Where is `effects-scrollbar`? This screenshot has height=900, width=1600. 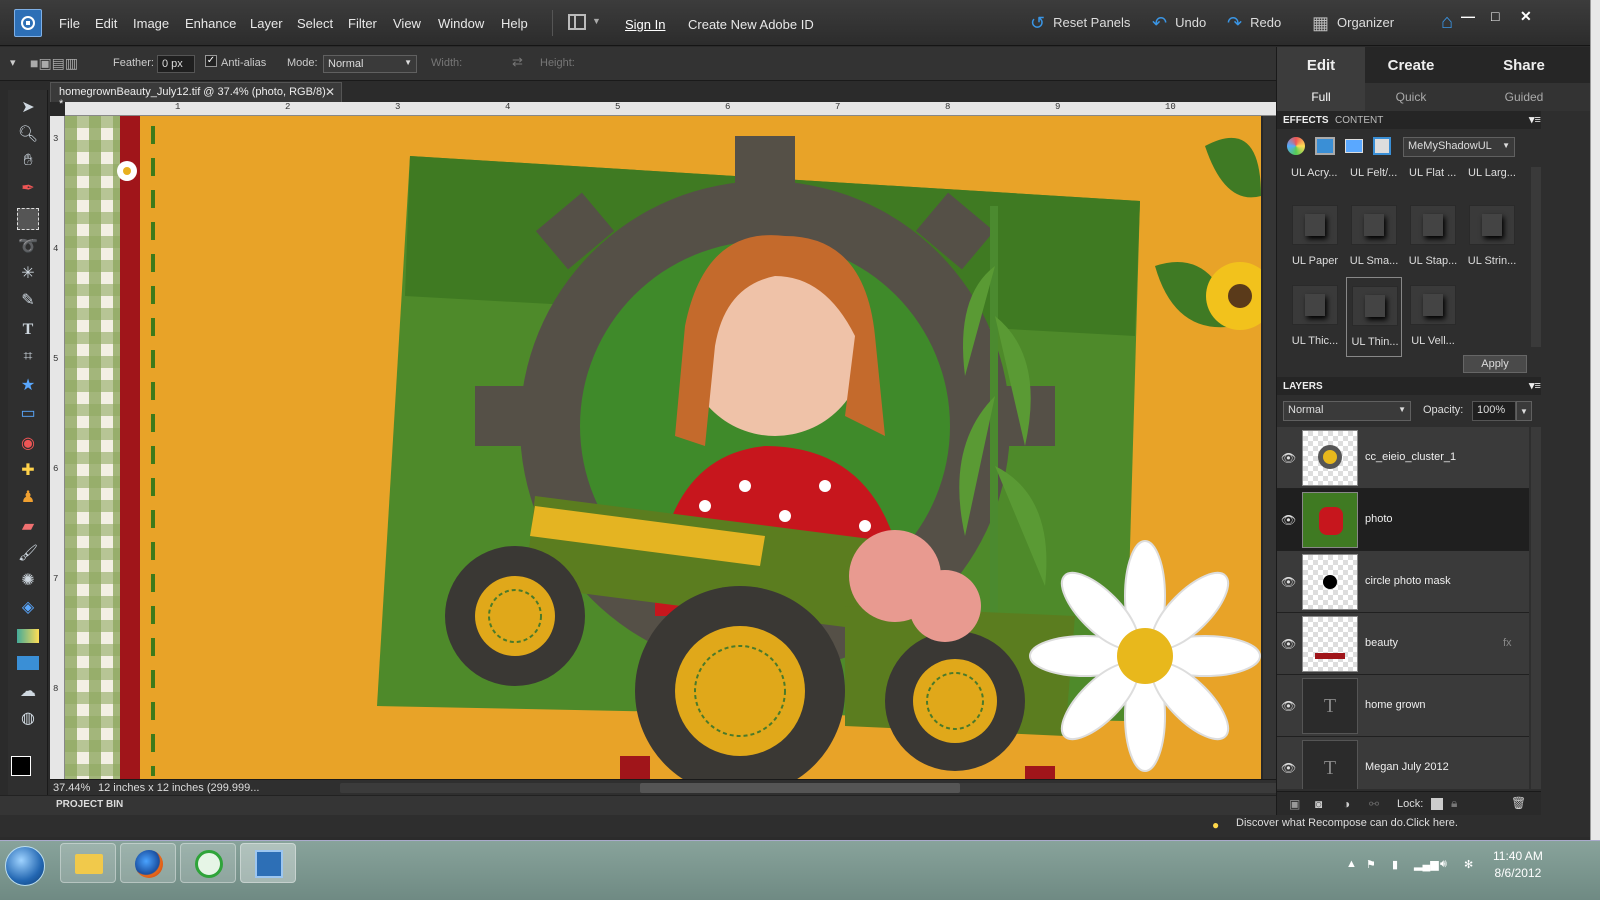
effects-scrollbar is located at coordinates (1536, 257).